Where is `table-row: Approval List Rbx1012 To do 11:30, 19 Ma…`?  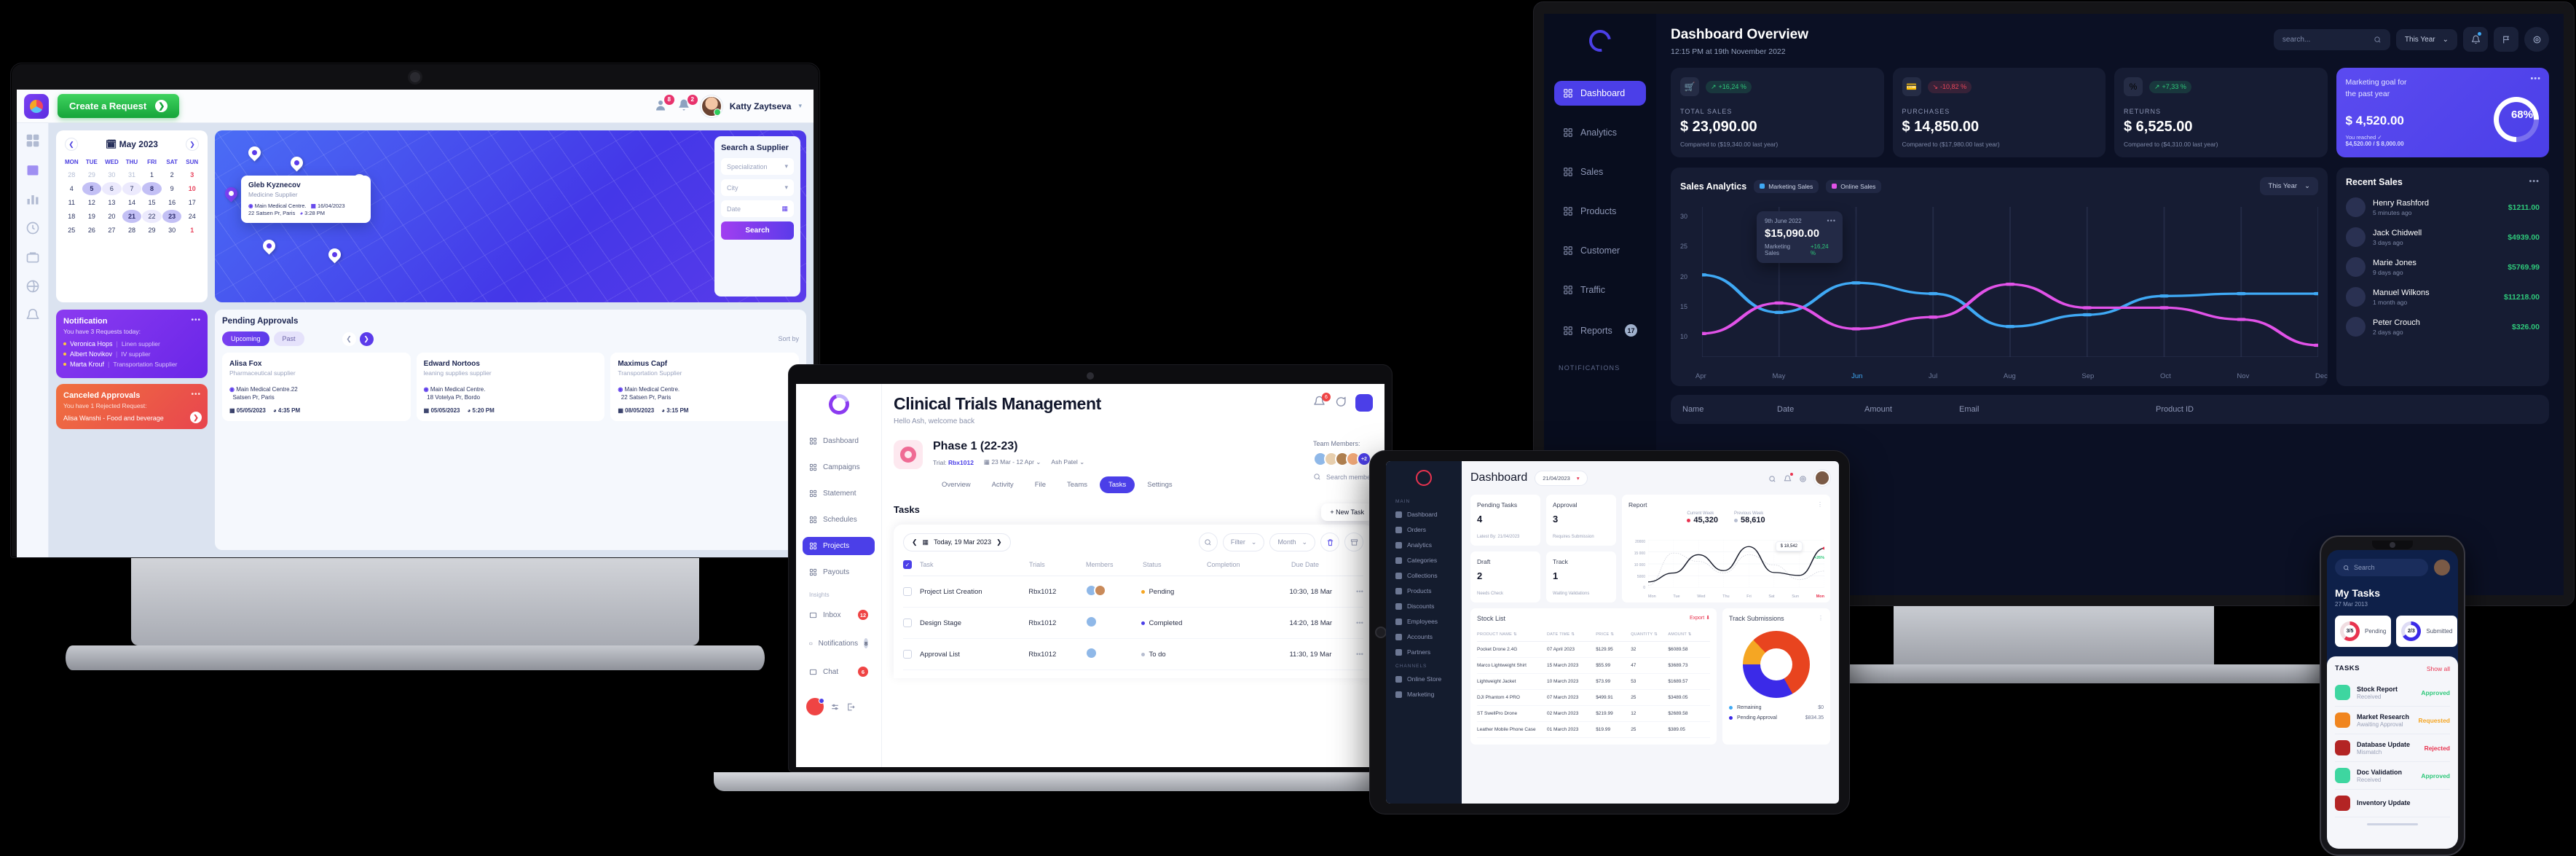
table-row: Approval List Rbx1012 To do 11:30, 19 Ma… is located at coordinates (1133, 654).